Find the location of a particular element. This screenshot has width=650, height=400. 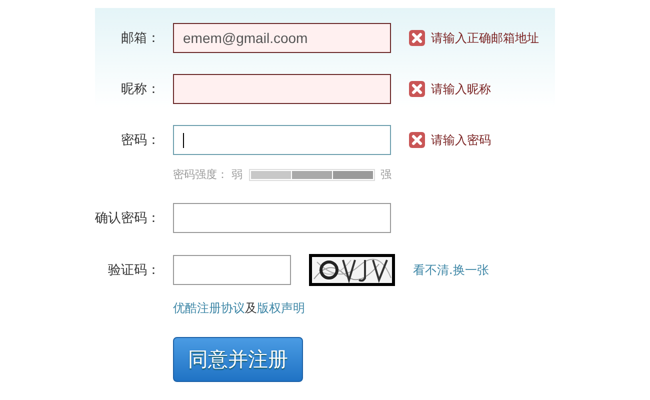

agreement-link: 优酷注册协议 is located at coordinates (209, 308).